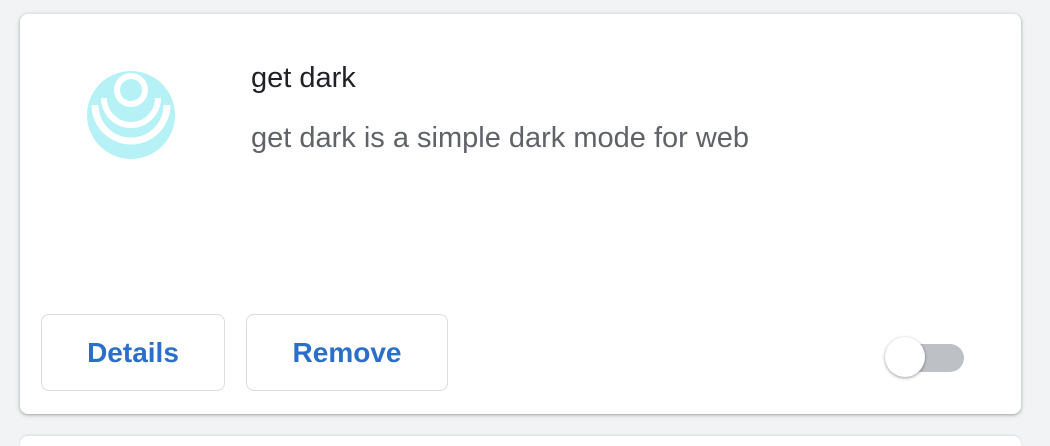  Describe the element at coordinates (905, 357) in the screenshot. I see `toggle-knob` at that location.